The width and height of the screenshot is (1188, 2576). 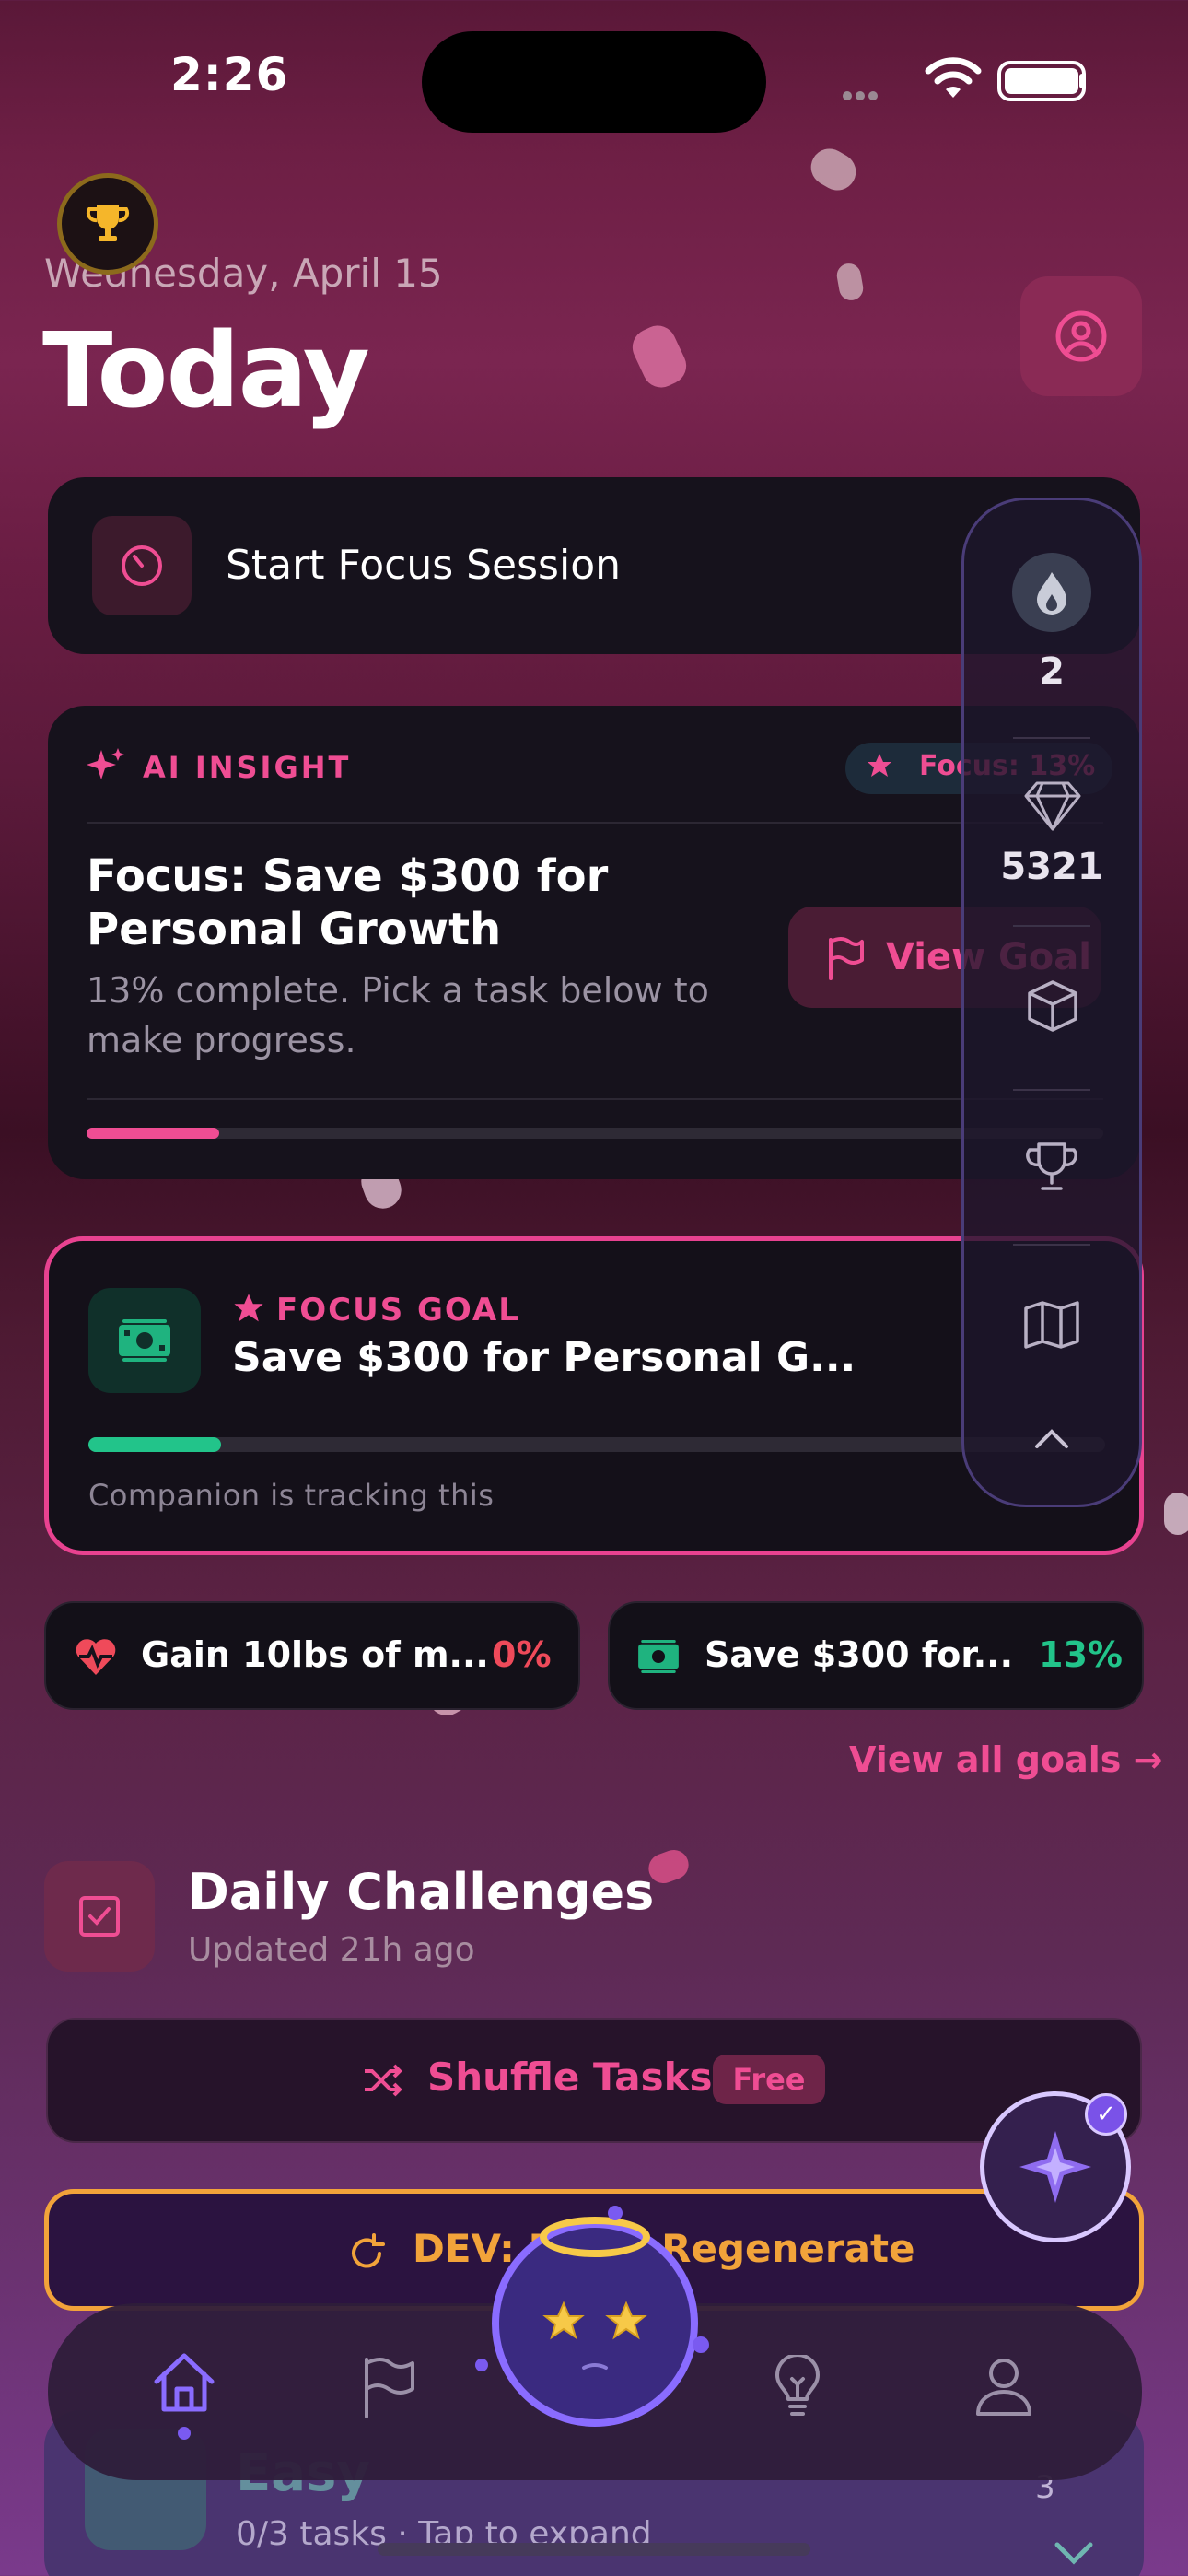 I want to click on focus-goal-progress-fill, so click(x=154, y=1444).